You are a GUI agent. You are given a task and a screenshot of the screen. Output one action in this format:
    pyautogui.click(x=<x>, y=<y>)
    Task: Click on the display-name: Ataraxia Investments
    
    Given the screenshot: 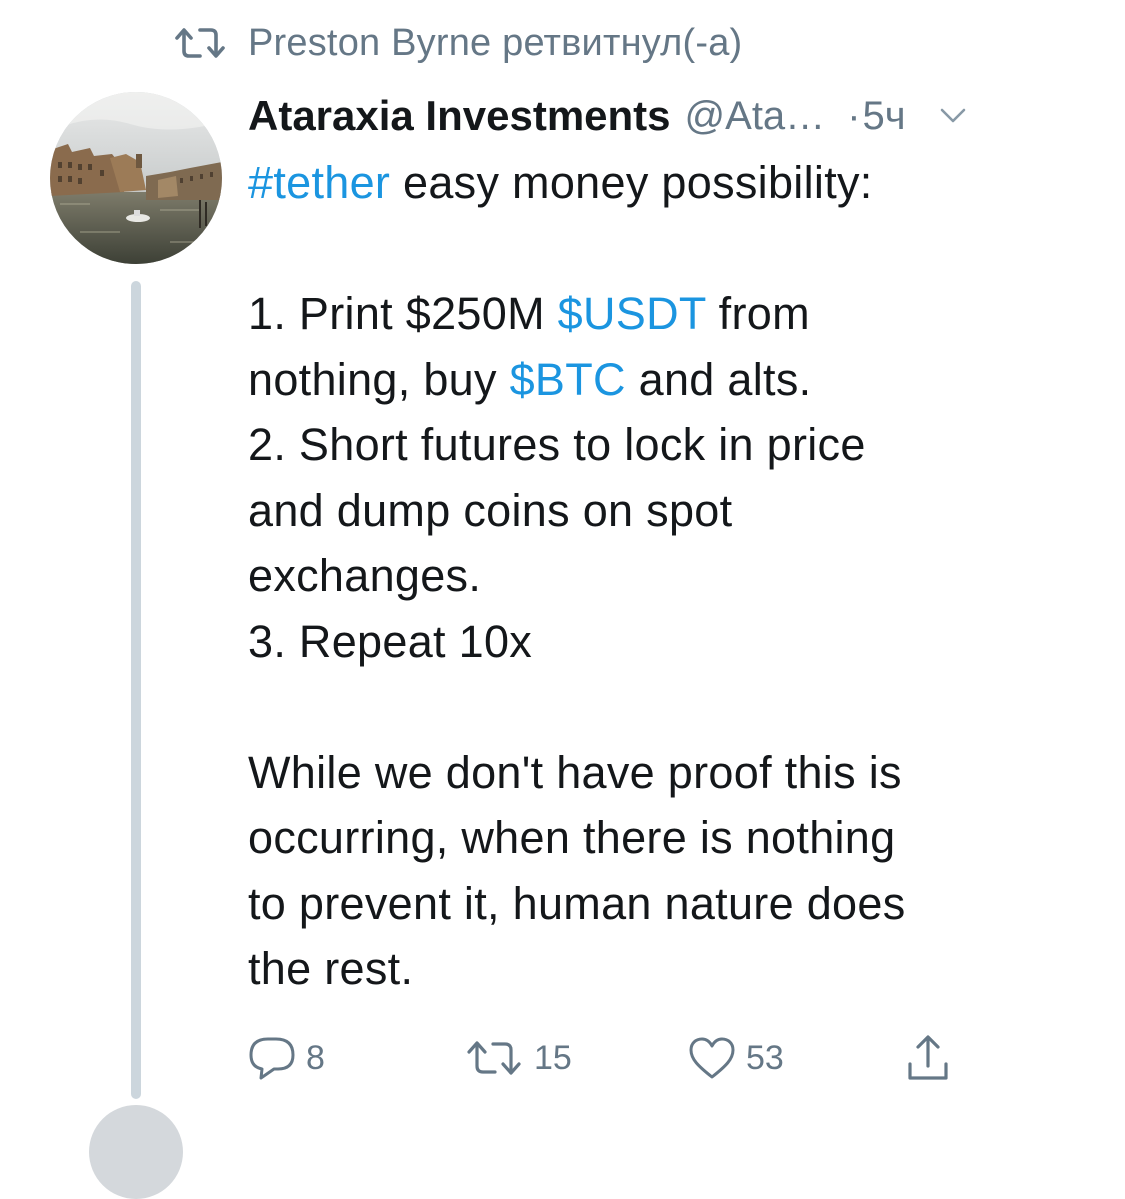 What is the action you would take?
    pyautogui.click(x=459, y=116)
    